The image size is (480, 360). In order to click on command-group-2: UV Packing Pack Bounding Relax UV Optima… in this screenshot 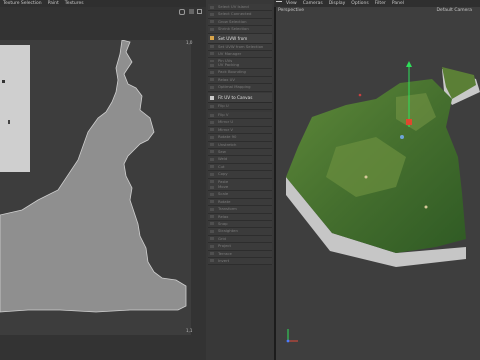, I will do `click(240, 77)`.